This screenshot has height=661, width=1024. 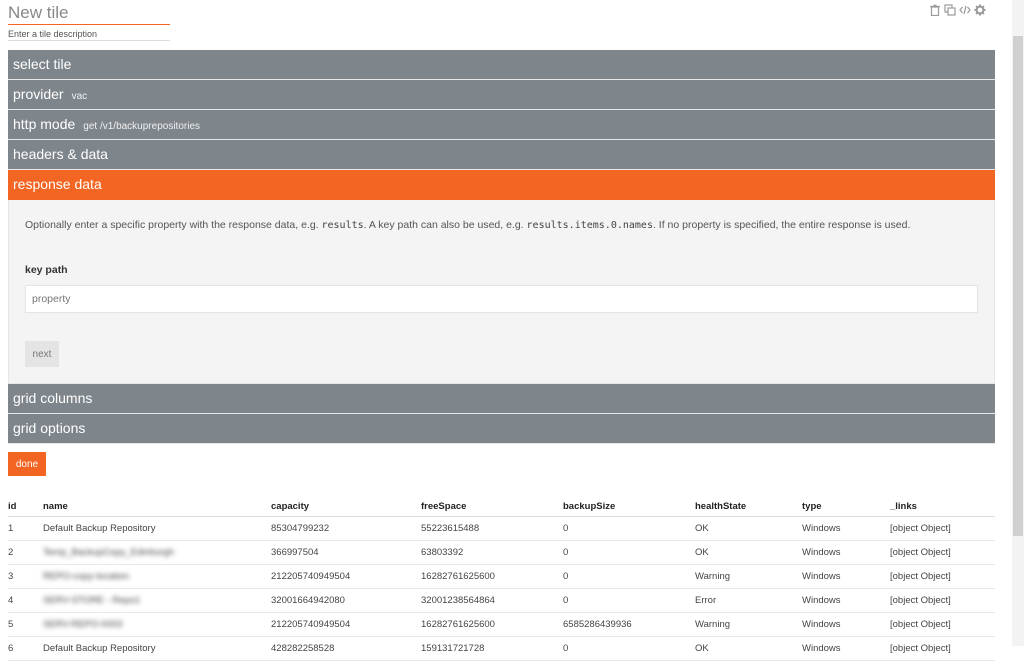 What do you see at coordinates (748, 506) in the screenshot?
I see `column-header: healthState` at bounding box center [748, 506].